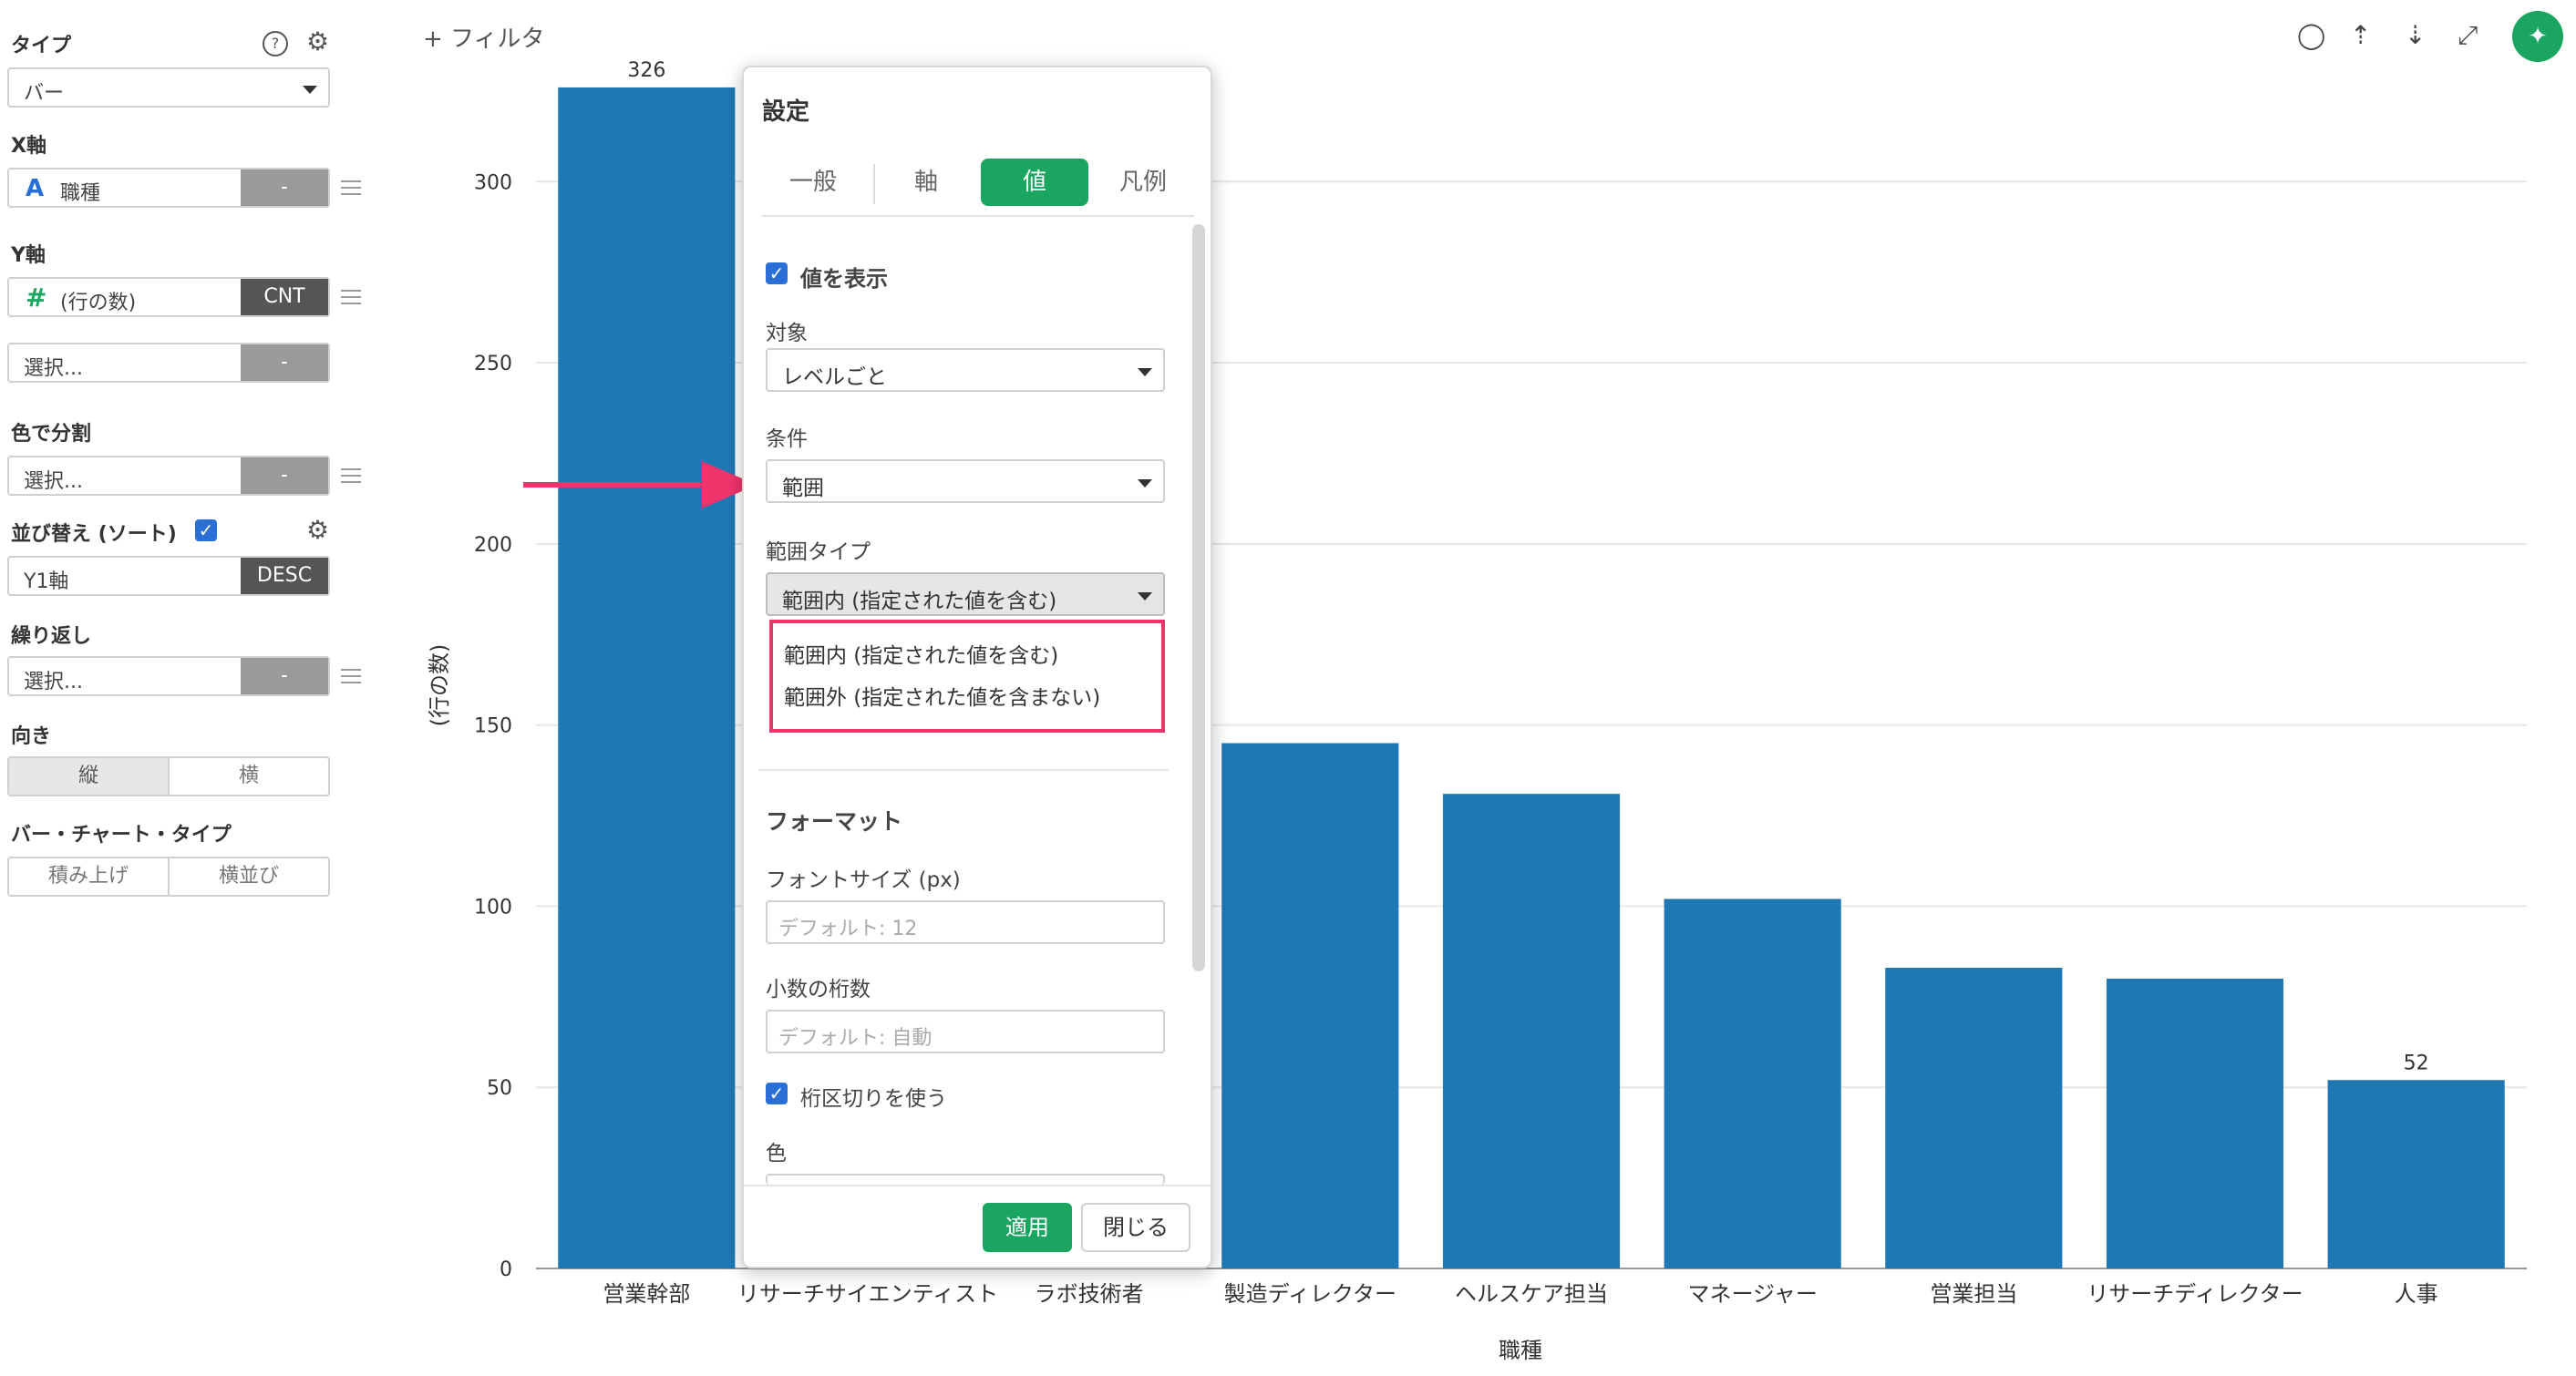 The height and width of the screenshot is (1376, 2576). What do you see at coordinates (965, 370) in the screenshot?
I see `target-select: レベルごと` at bounding box center [965, 370].